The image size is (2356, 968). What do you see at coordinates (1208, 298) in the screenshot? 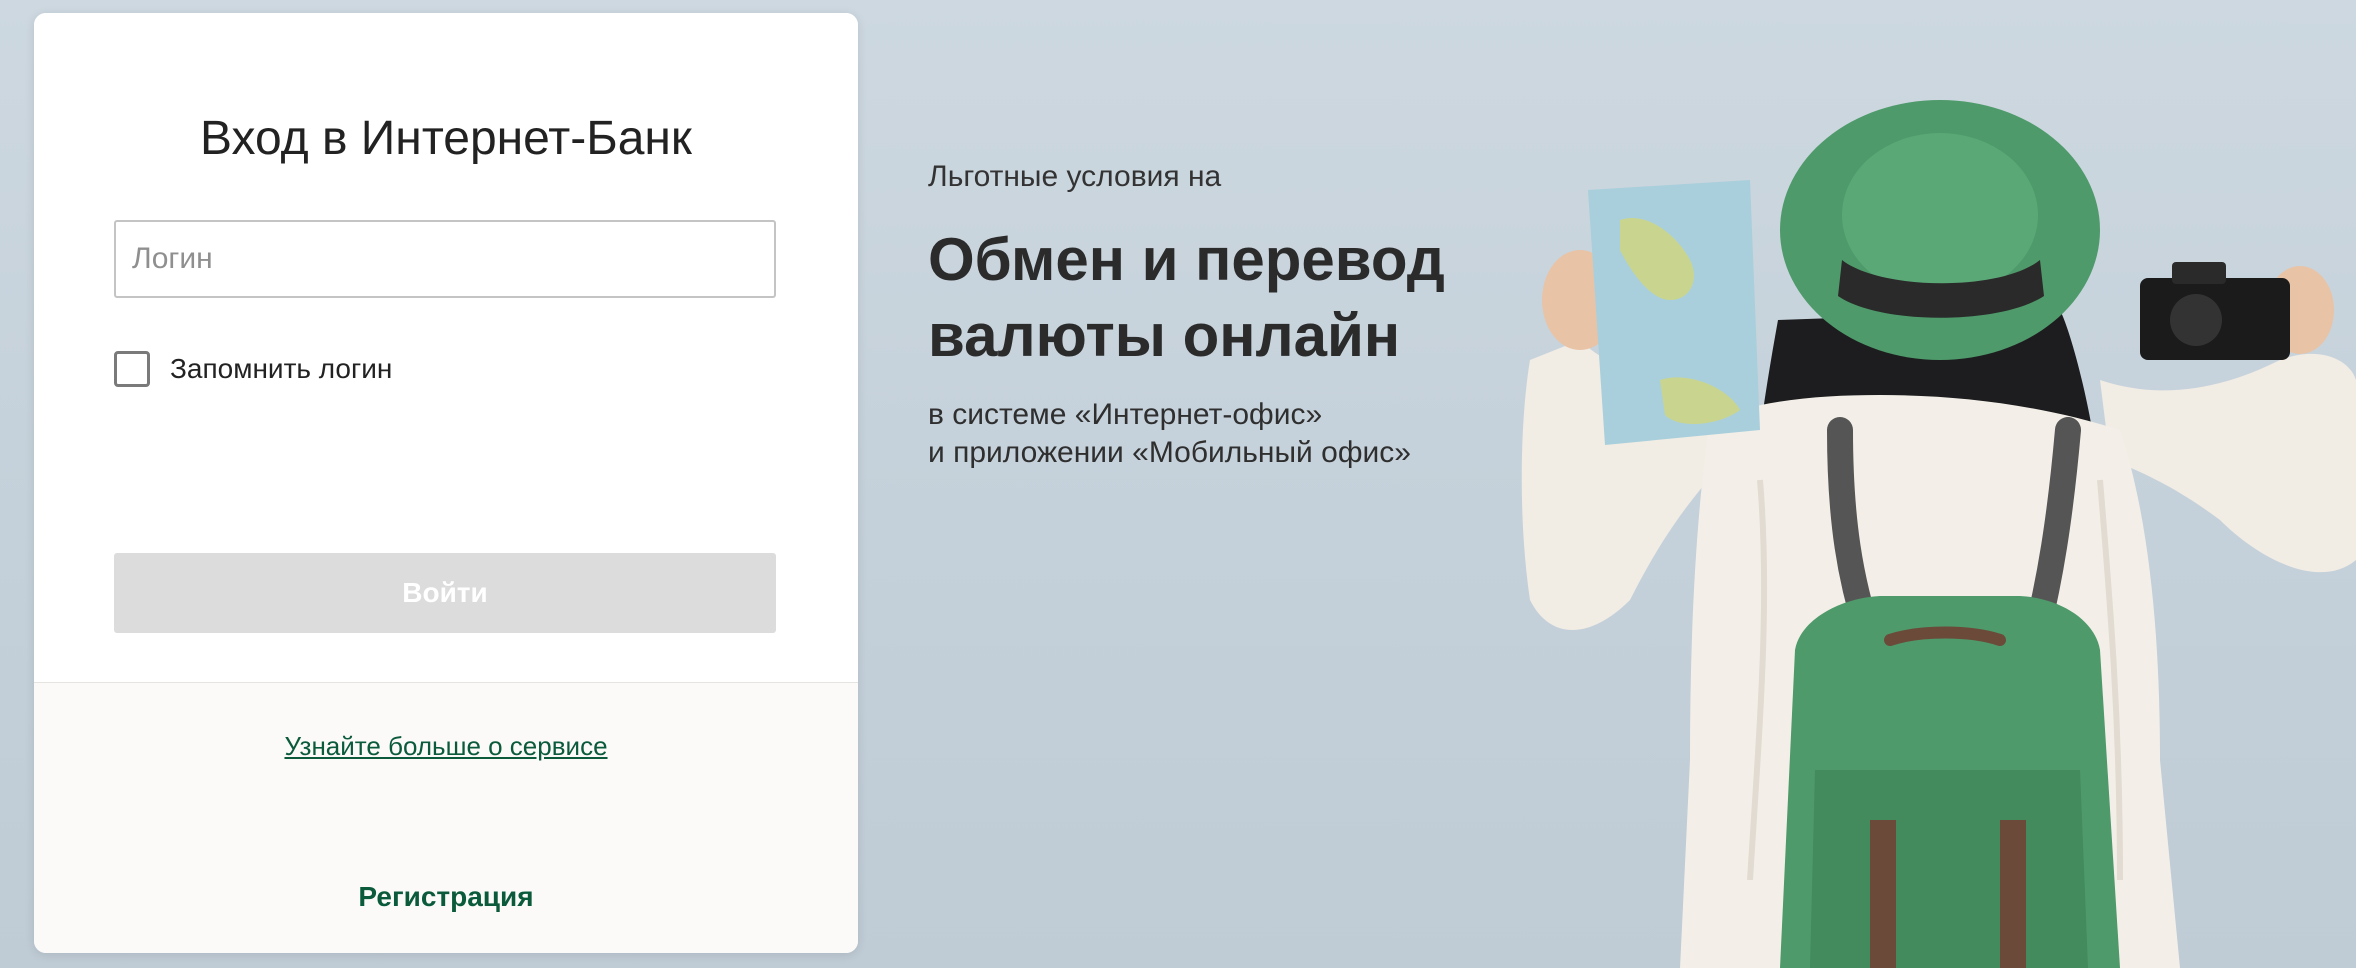
I see `promo-title: Обмен и перевод валюты онлайн` at bounding box center [1208, 298].